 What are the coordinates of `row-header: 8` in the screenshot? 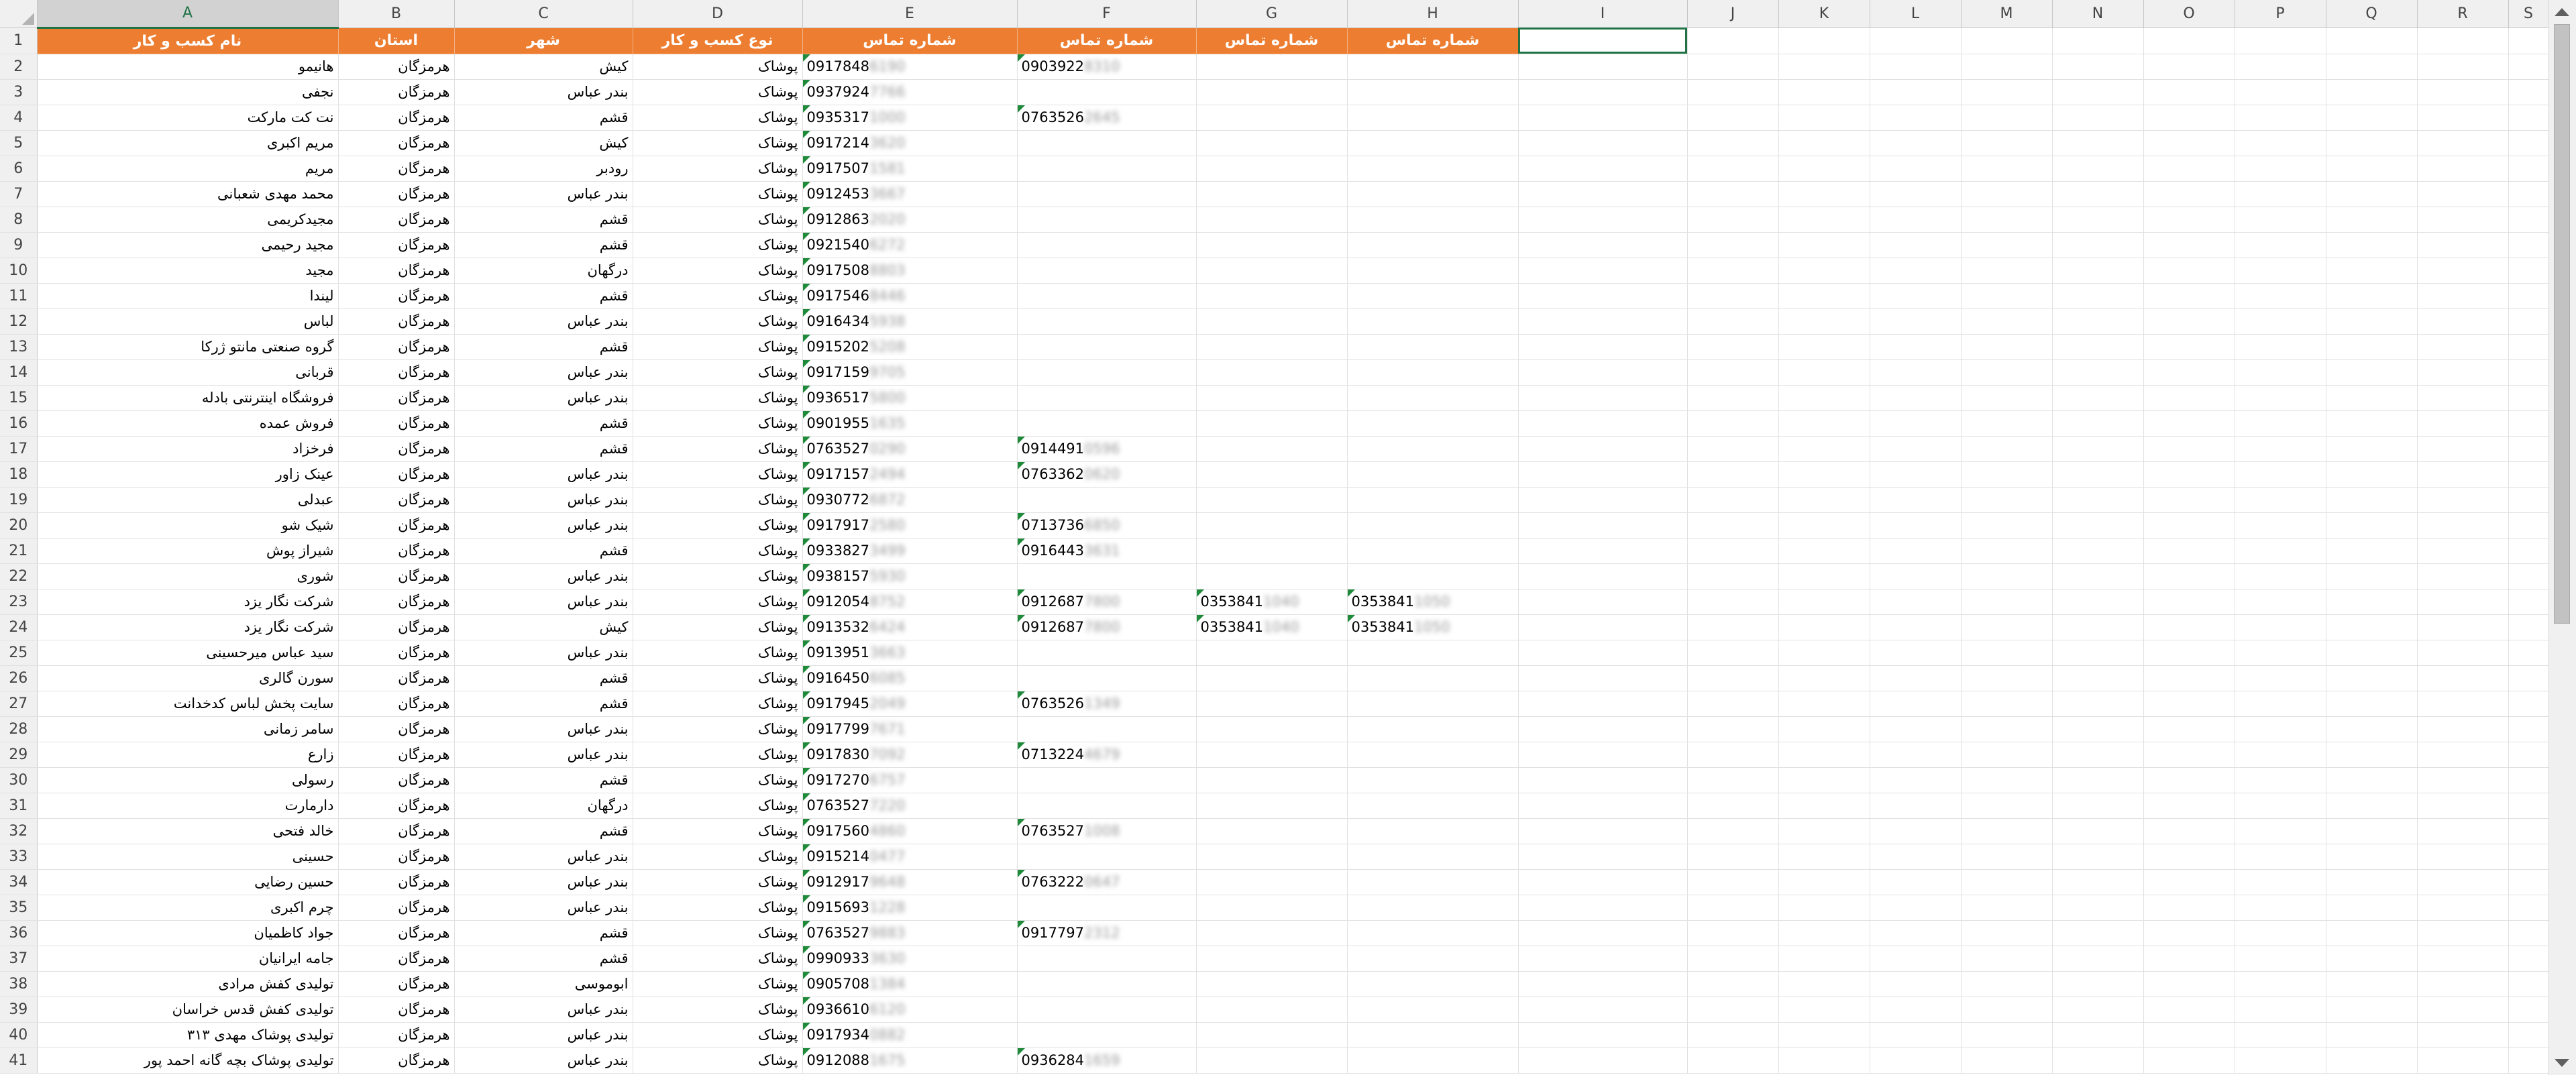 It's located at (19, 220).